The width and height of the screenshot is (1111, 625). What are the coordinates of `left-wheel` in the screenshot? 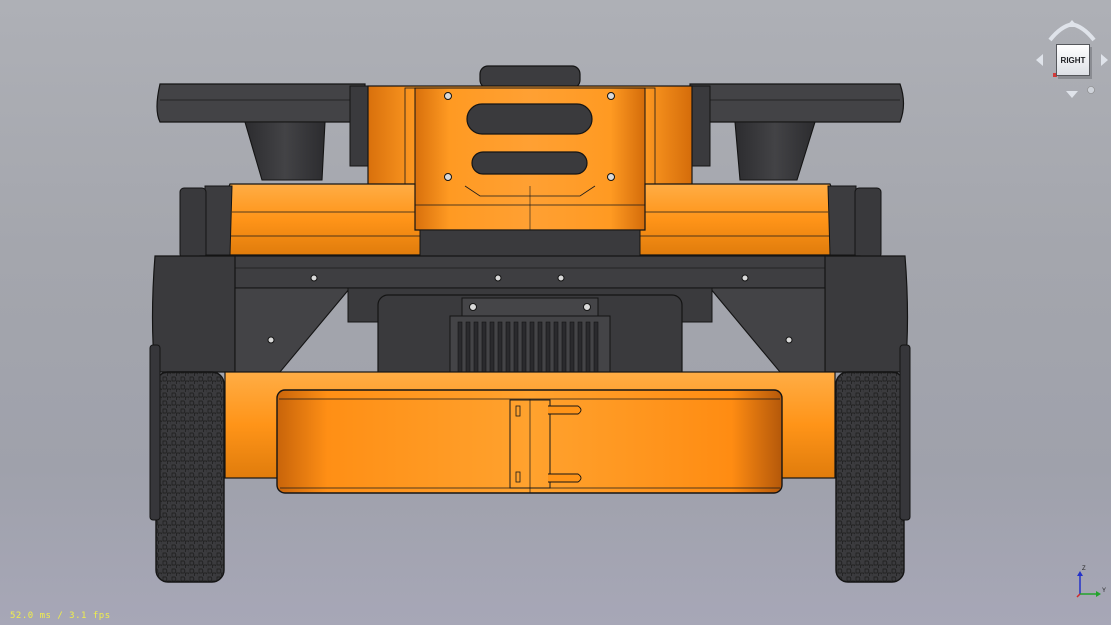 It's located at (187, 463).